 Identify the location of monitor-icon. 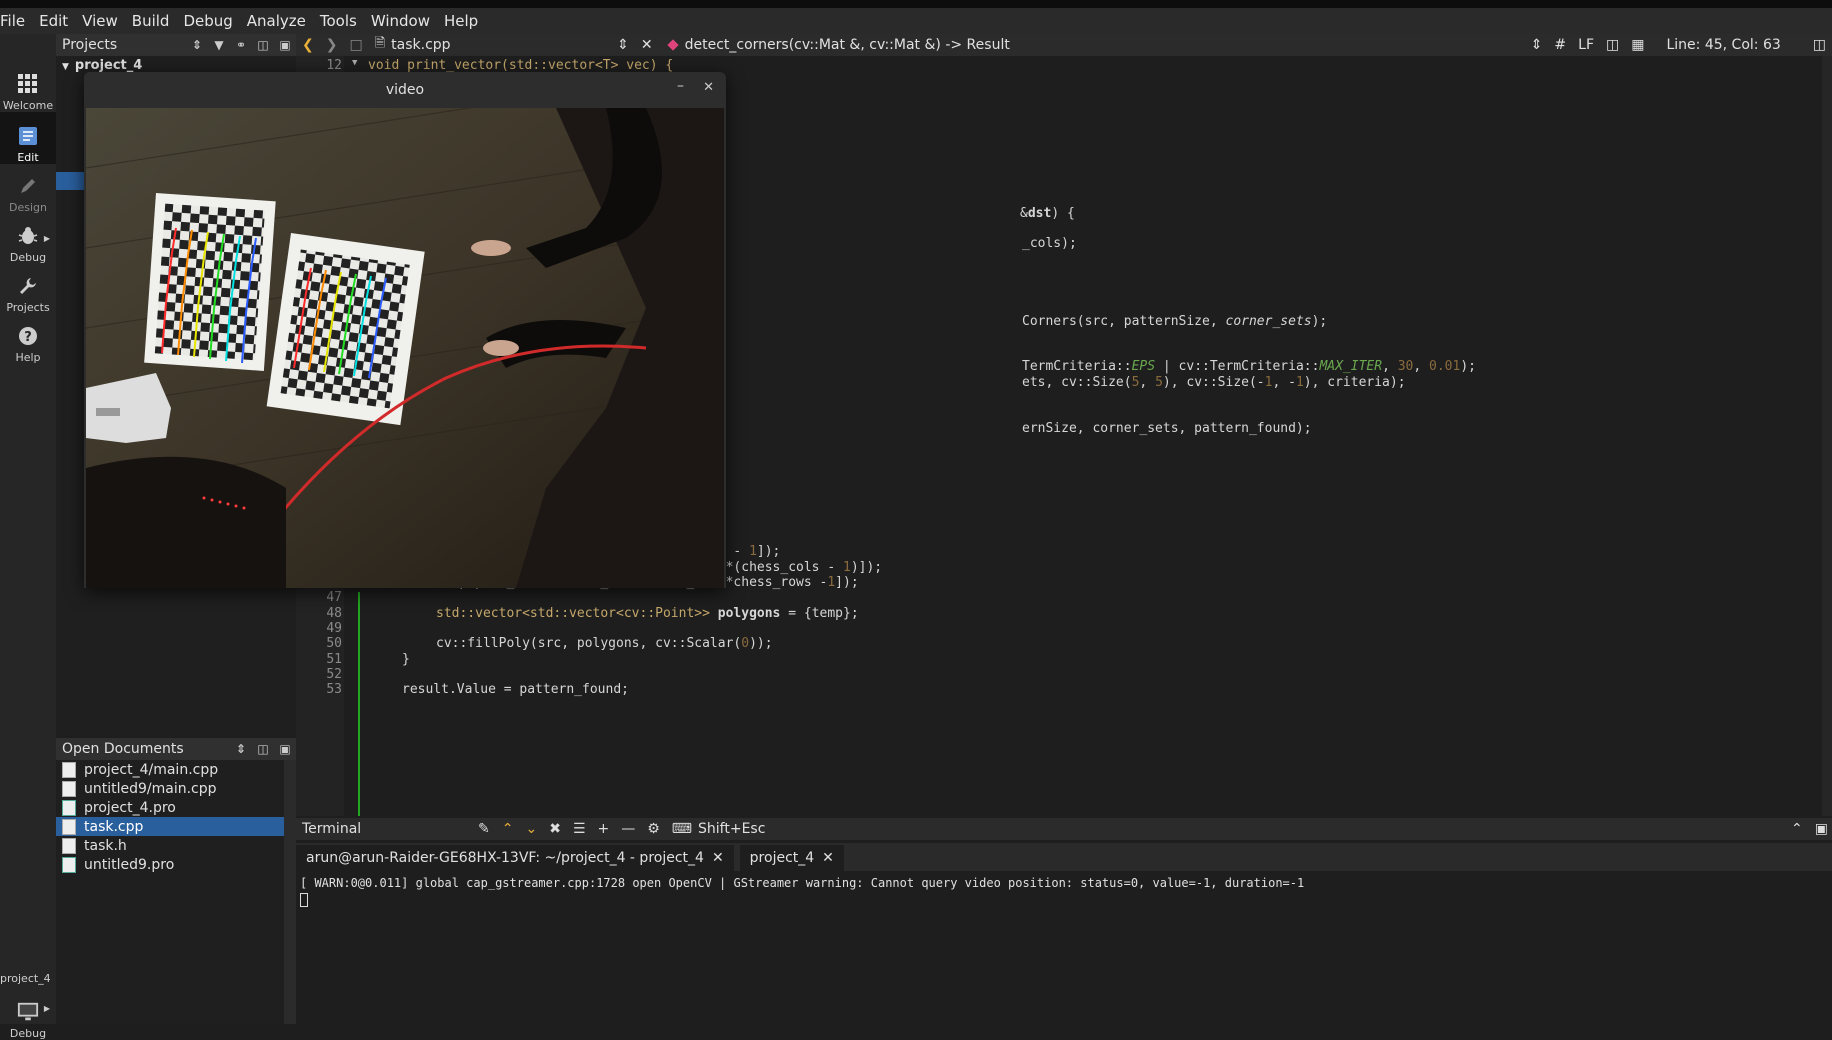
(28, 1012).